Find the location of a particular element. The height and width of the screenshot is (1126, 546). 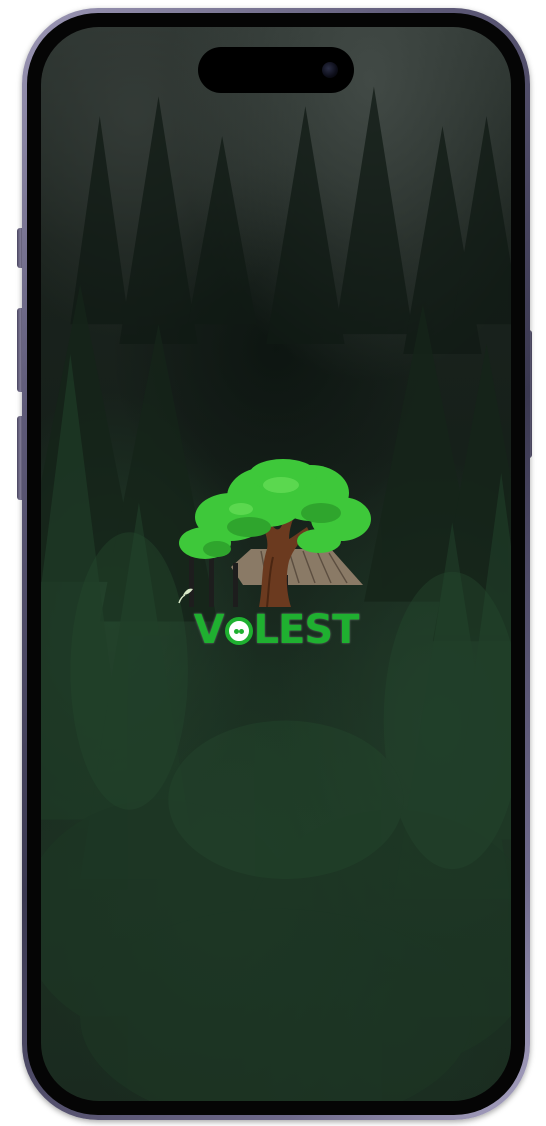

tree-with-cabin-logo-icon is located at coordinates (274, 533).